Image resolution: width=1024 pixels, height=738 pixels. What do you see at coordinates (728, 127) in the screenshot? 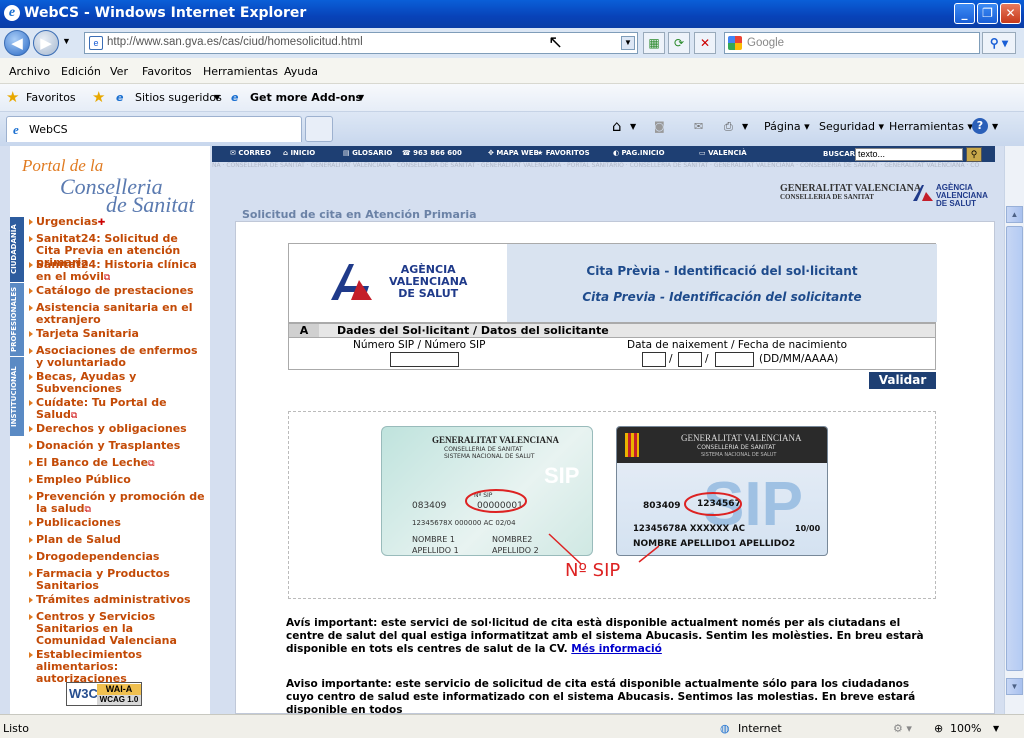
I see `print-icon: ⎙` at bounding box center [728, 127].